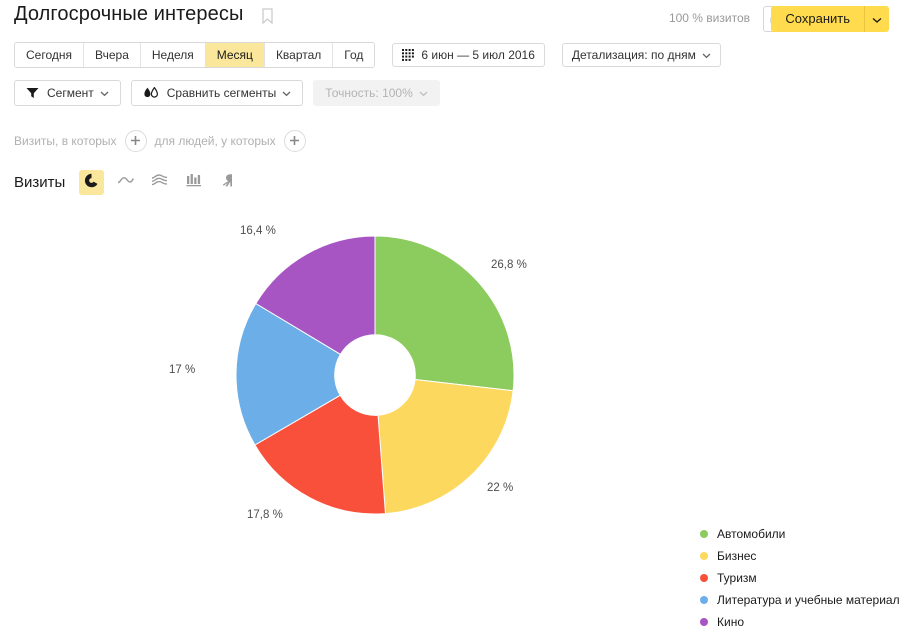 The image size is (900, 633). I want to click on area-chart-icon, so click(159, 182).